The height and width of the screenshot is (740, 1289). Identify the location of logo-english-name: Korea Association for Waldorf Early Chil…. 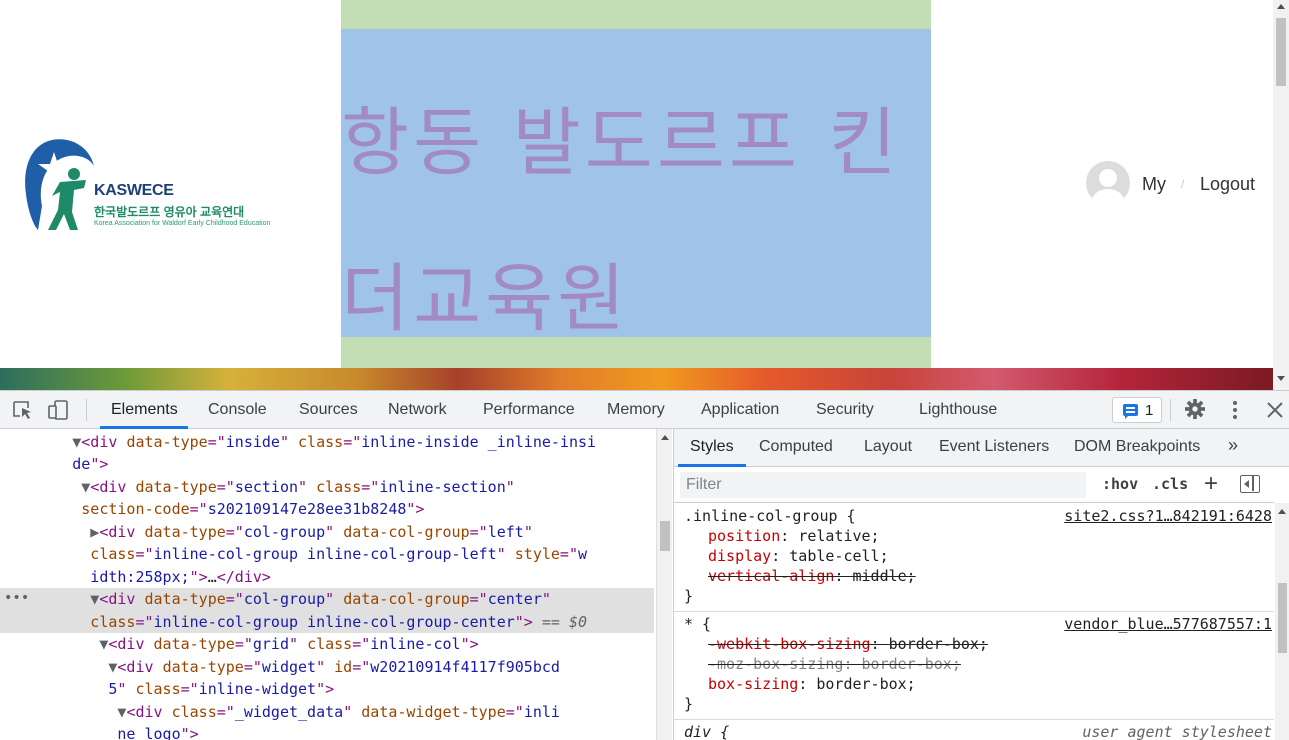
(182, 223).